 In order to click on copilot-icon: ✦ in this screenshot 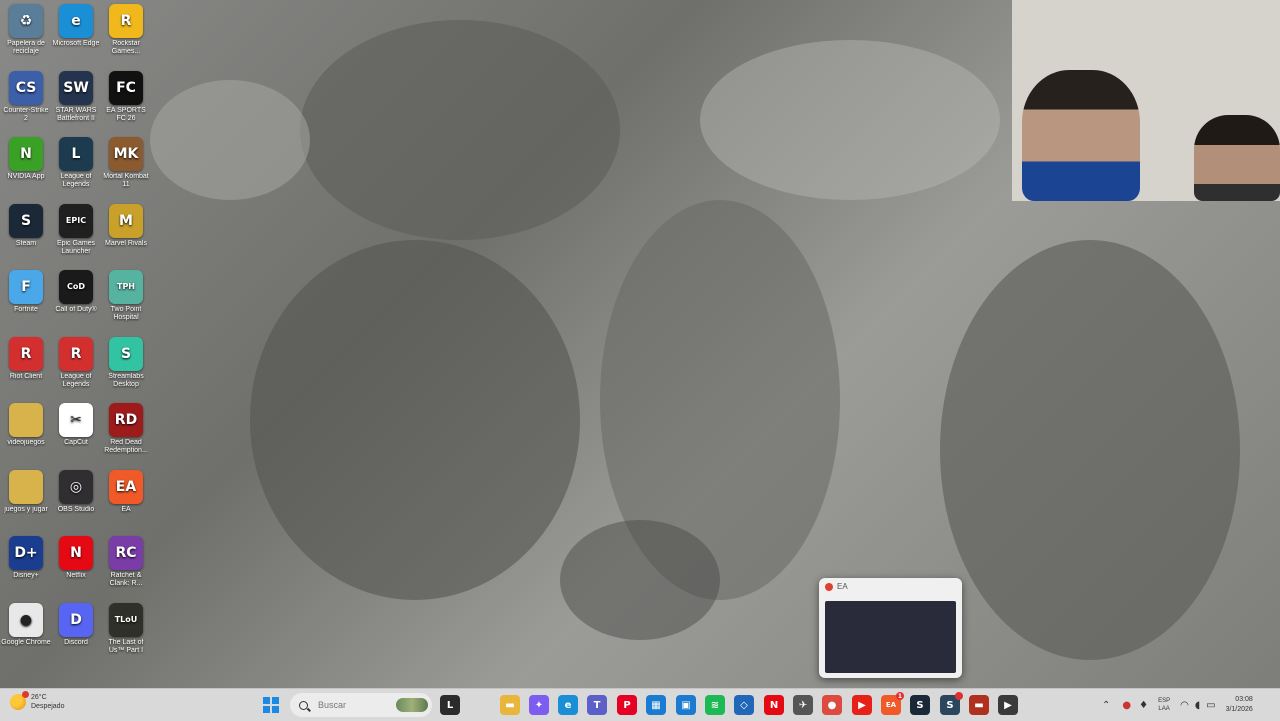, I will do `click(539, 705)`.